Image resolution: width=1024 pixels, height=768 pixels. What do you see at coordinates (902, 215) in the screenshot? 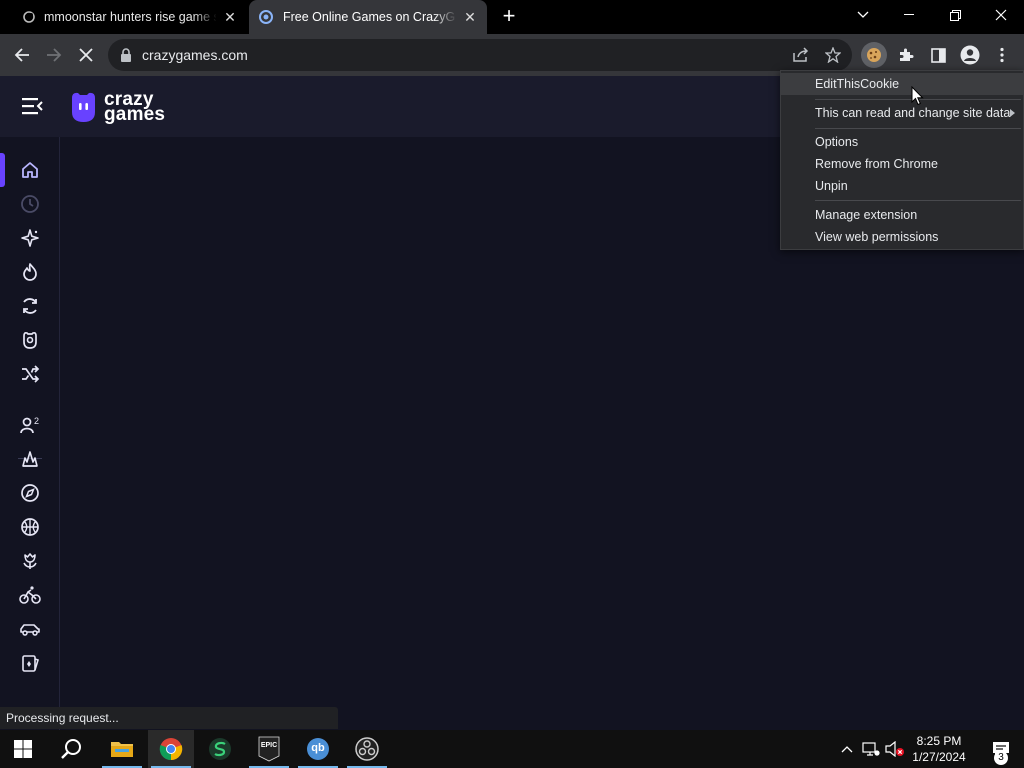
I see `menu-item-manage-extension: Manage extension` at bounding box center [902, 215].